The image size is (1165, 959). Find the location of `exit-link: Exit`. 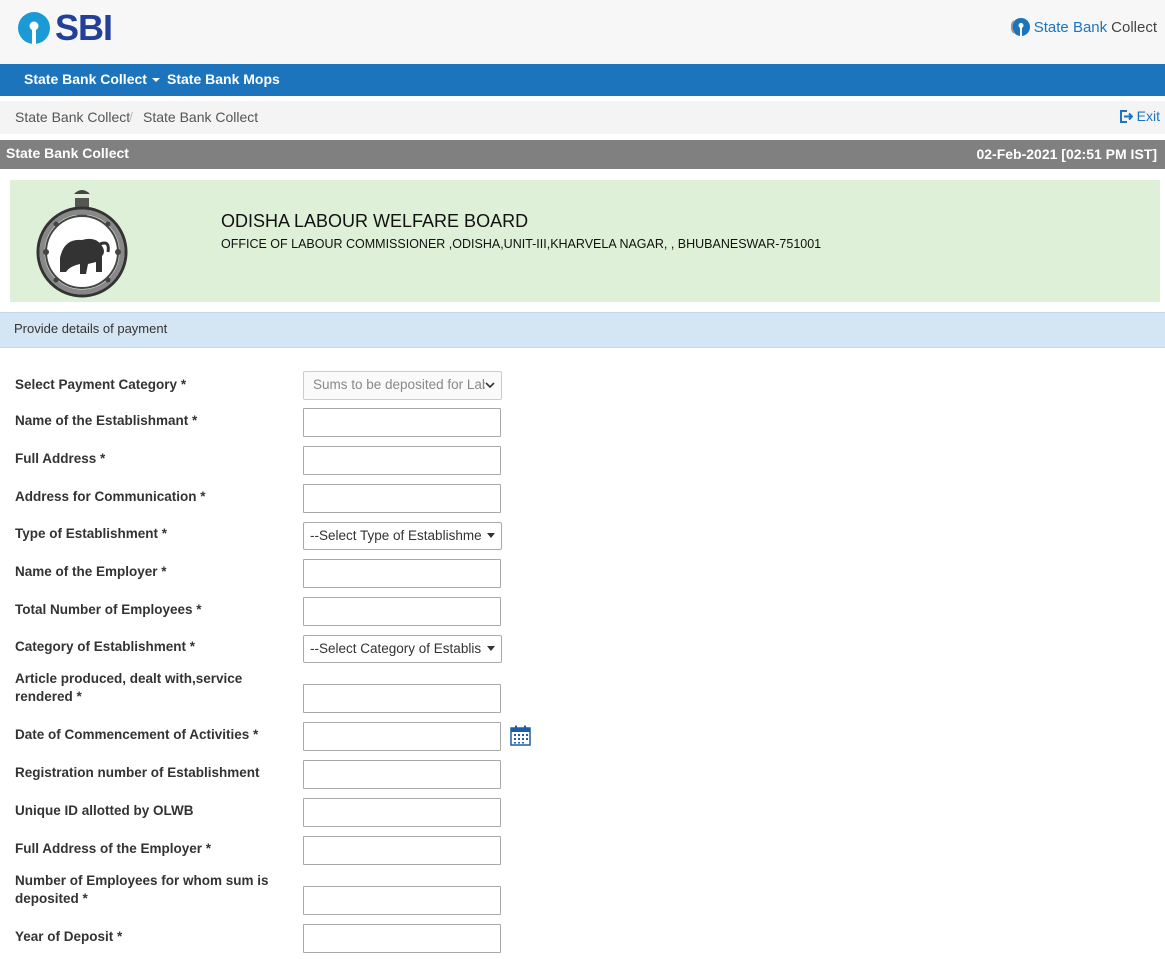

exit-link: Exit is located at coordinates (1139, 116).